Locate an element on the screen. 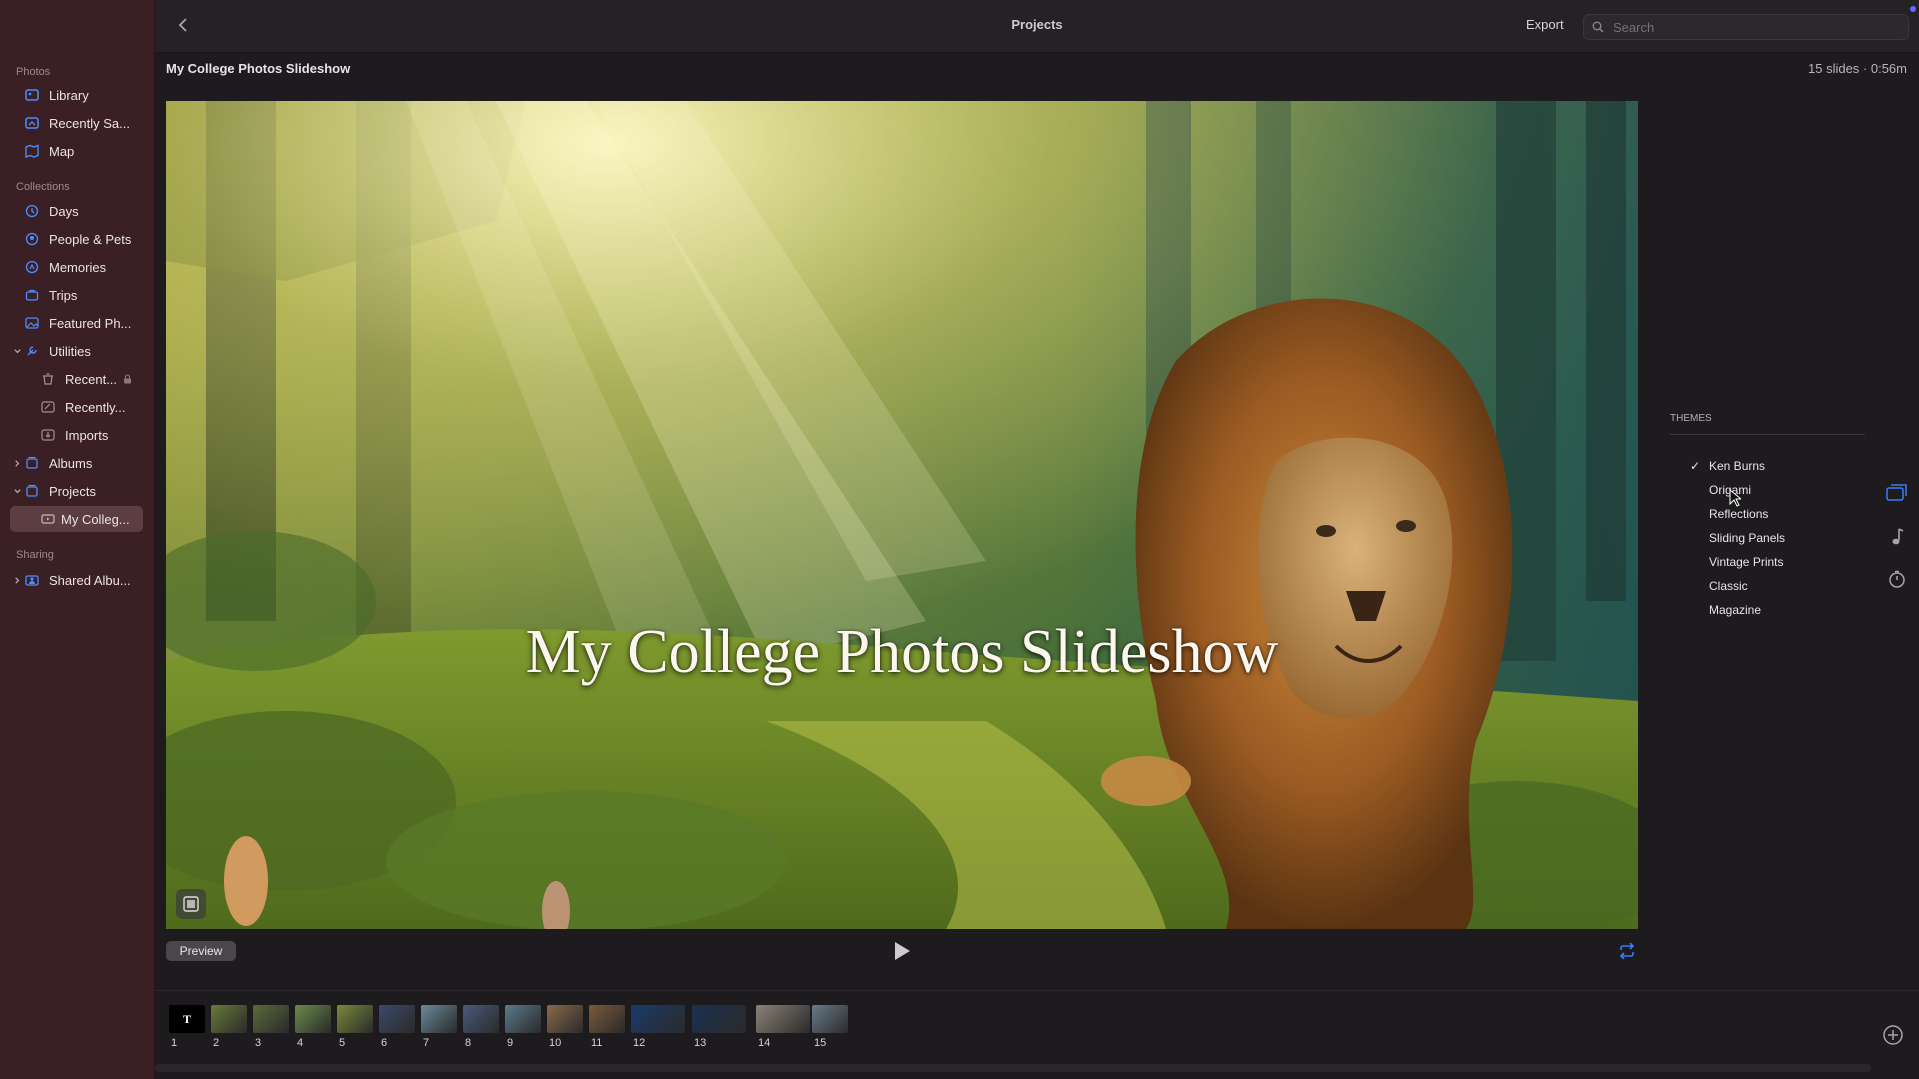  projects-icon is located at coordinates (32, 491).